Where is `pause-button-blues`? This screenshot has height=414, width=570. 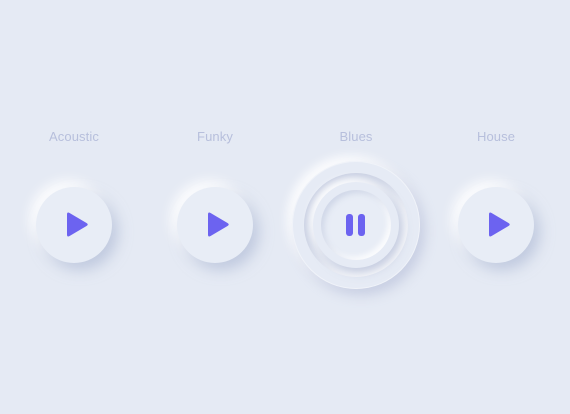 pause-button-blues is located at coordinates (356, 225).